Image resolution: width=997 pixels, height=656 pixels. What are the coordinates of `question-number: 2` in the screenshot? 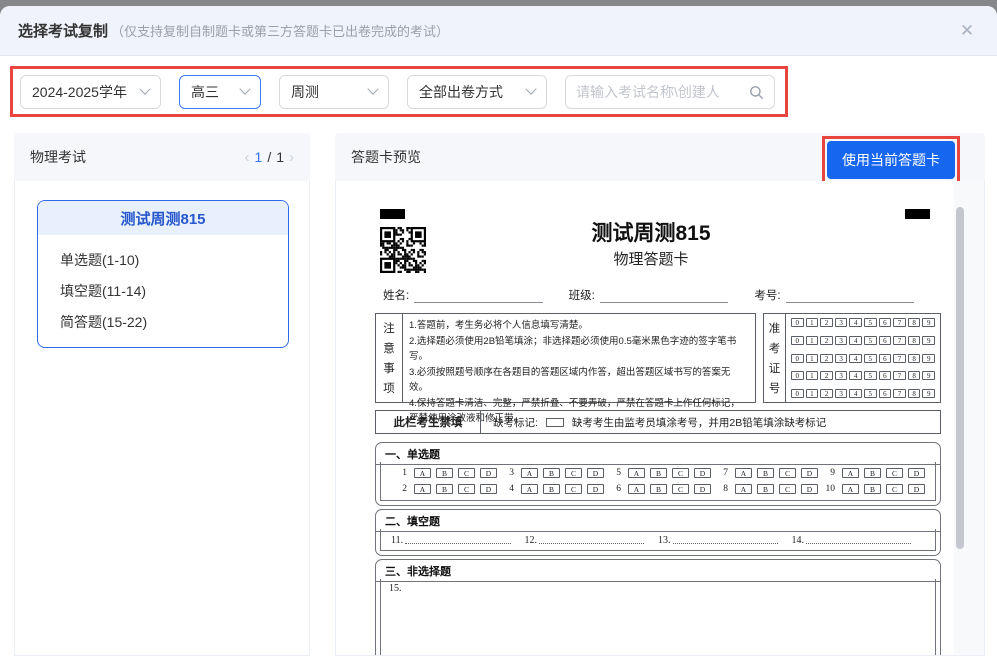 It's located at (404, 489).